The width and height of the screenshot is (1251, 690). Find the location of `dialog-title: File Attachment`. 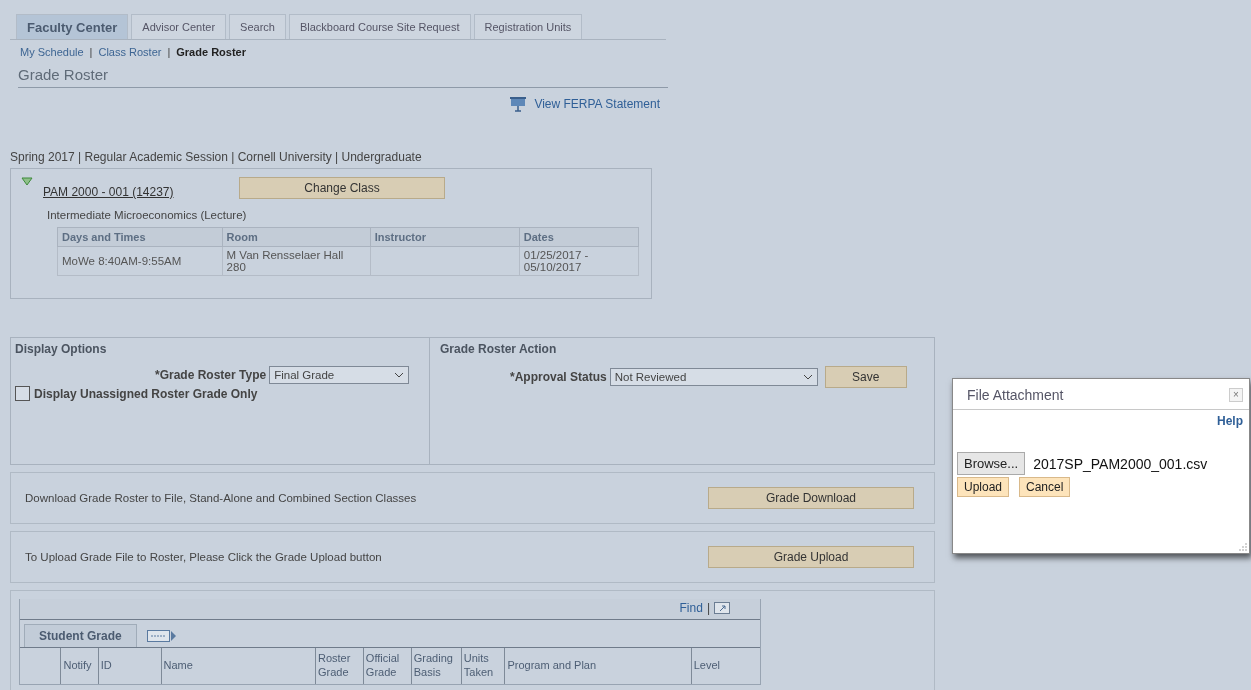

dialog-title: File Attachment is located at coordinates (1015, 395).